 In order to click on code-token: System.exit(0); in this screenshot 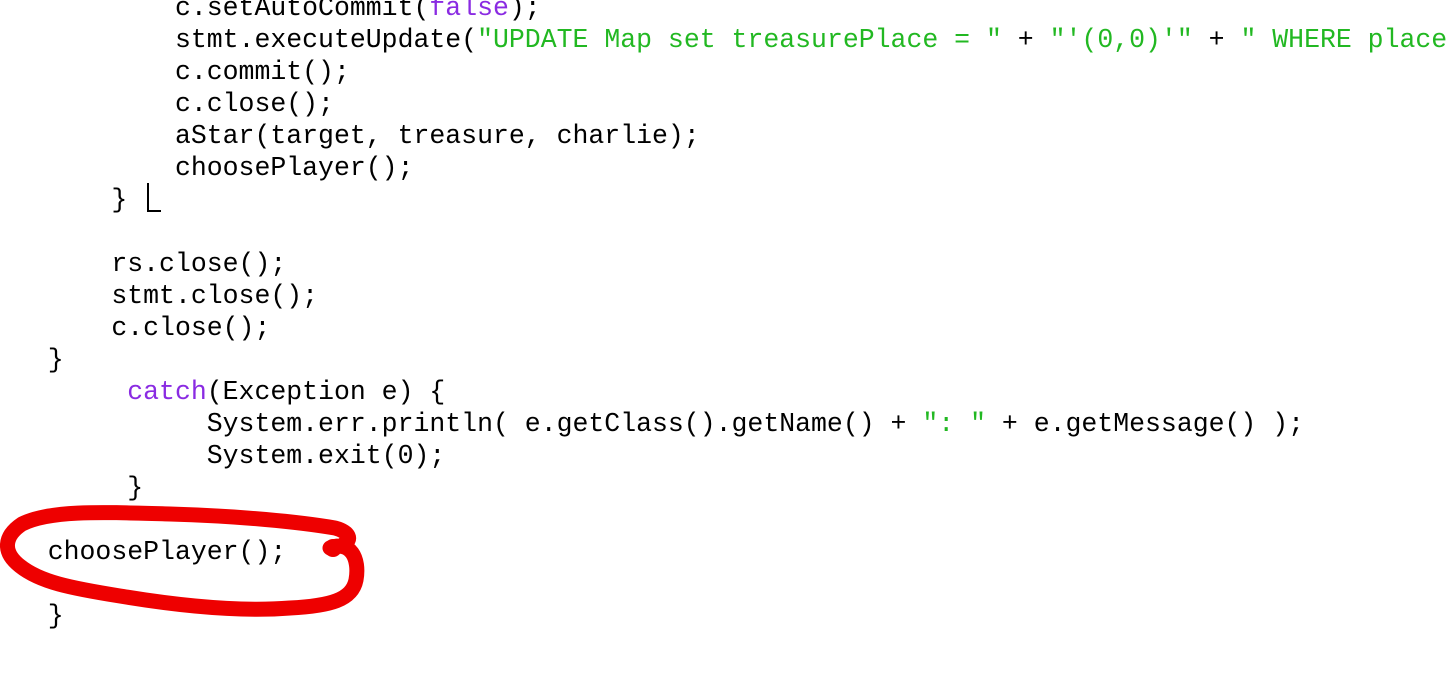, I will do `click(326, 456)`.